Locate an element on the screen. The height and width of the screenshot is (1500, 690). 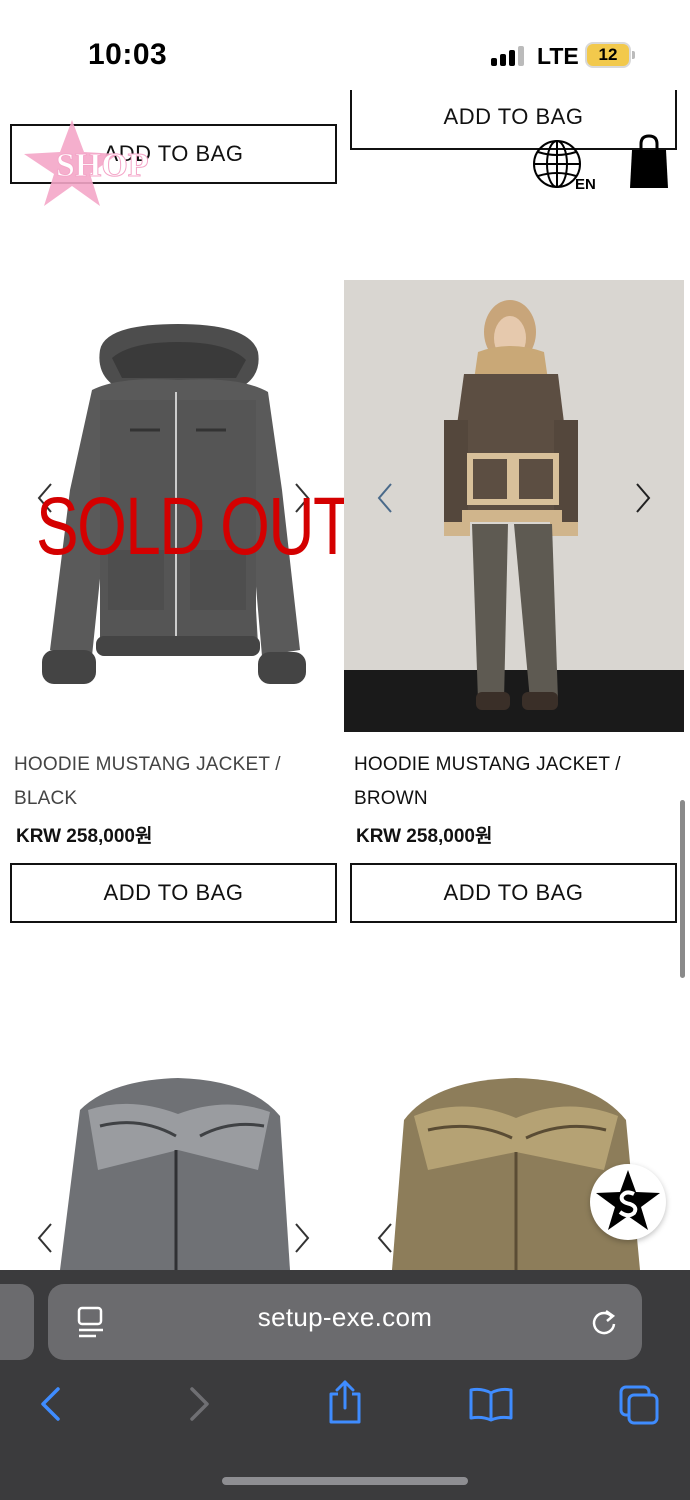
cart-button is located at coordinates (649, 162).